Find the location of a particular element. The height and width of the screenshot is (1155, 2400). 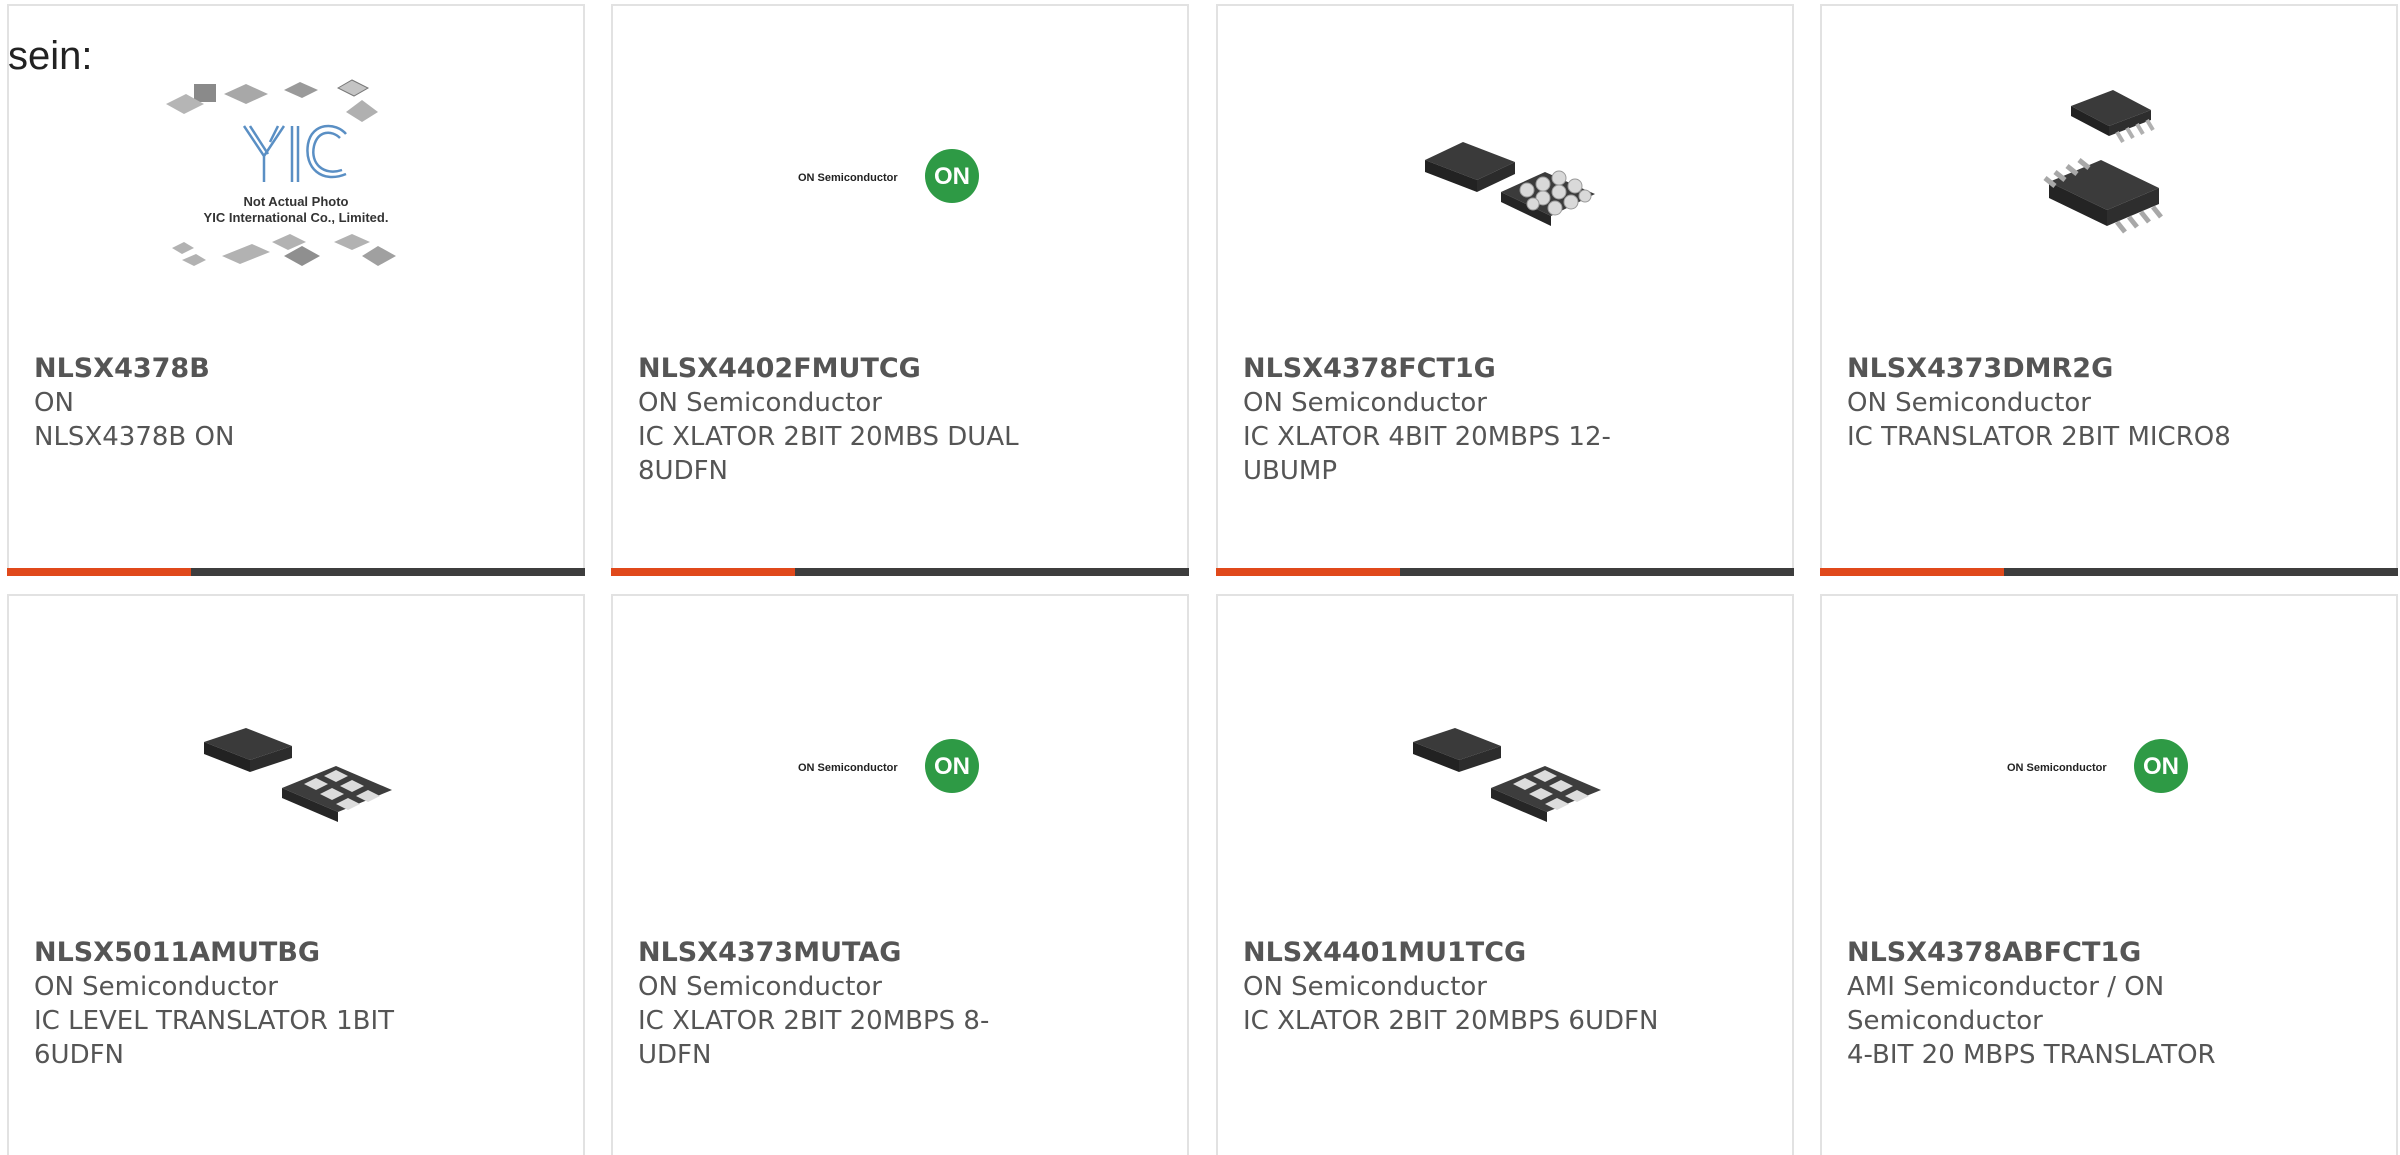

part-number: NLSX4373DMR2G is located at coordinates (2057, 369).